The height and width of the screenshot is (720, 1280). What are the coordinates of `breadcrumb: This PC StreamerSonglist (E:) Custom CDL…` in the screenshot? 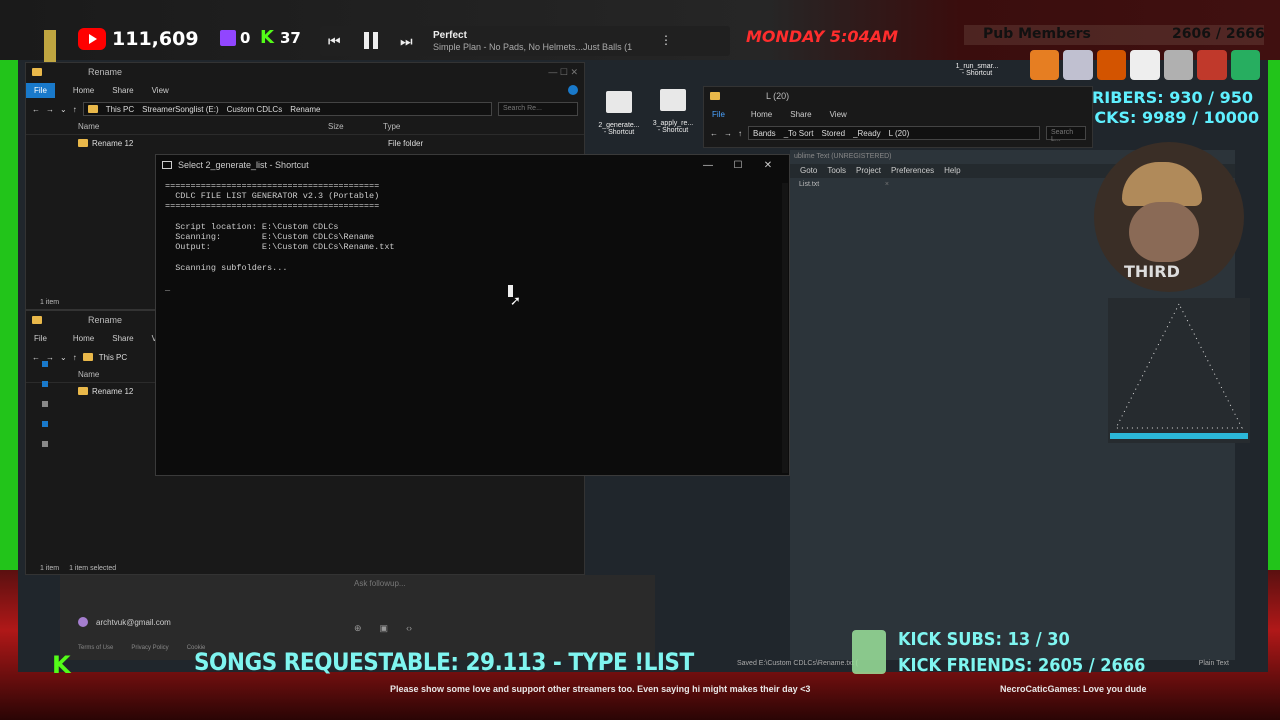 It's located at (287, 109).